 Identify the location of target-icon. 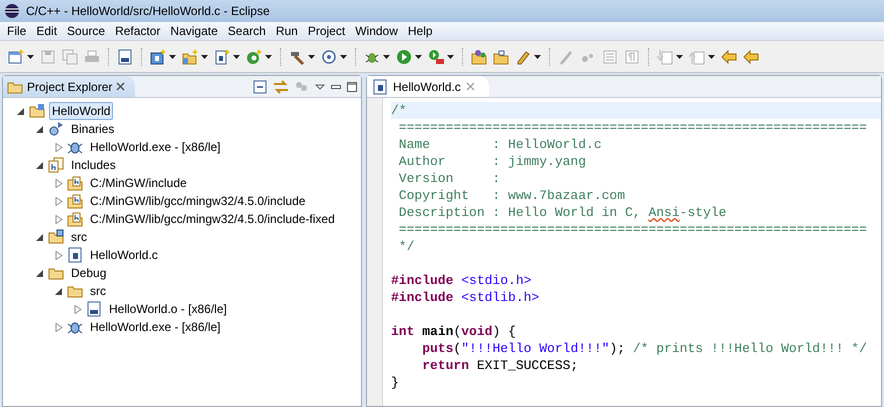
(329, 56).